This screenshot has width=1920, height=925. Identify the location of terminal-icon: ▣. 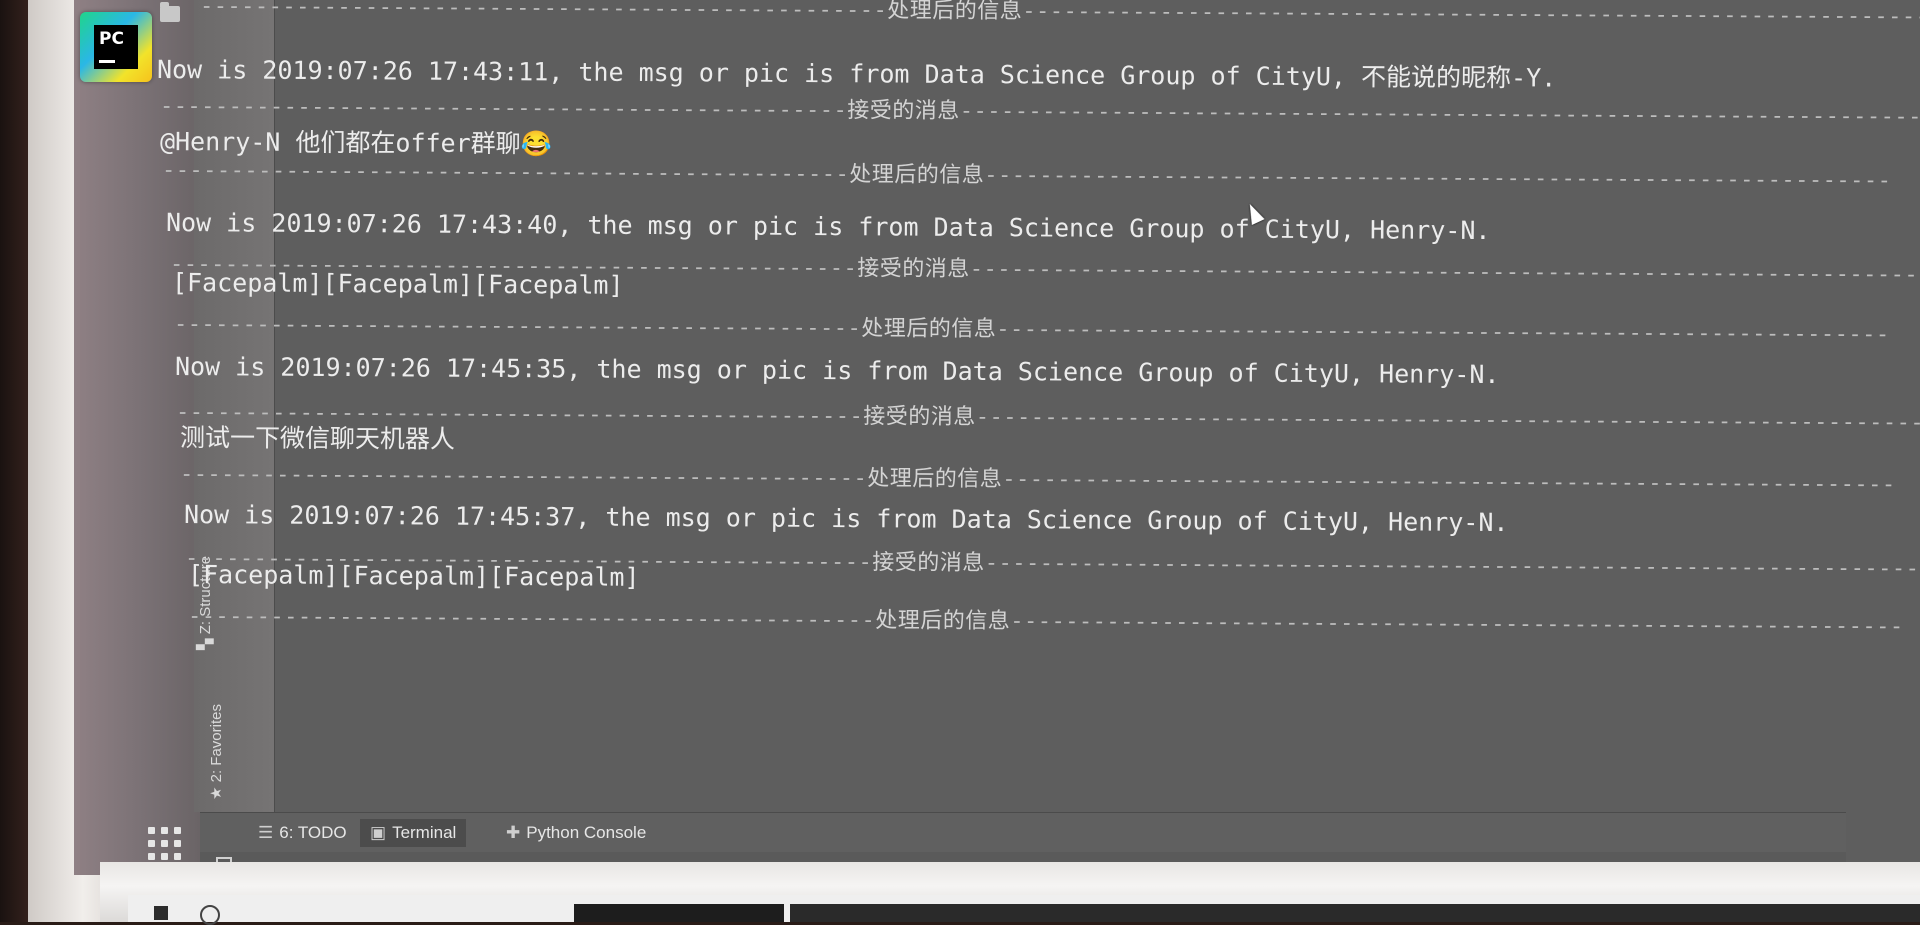
(378, 832).